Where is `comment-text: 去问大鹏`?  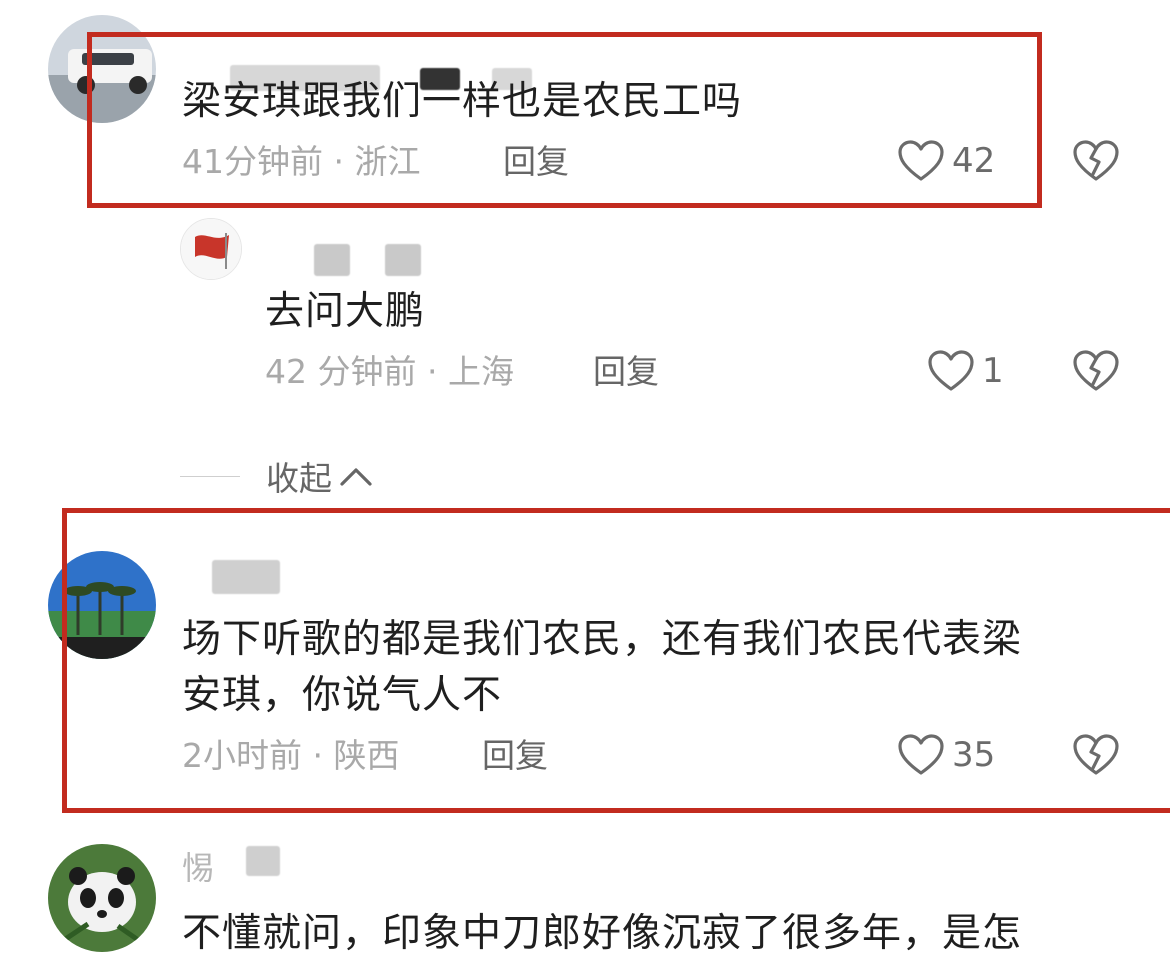
comment-text: 去问大鹏 is located at coordinates (345, 311).